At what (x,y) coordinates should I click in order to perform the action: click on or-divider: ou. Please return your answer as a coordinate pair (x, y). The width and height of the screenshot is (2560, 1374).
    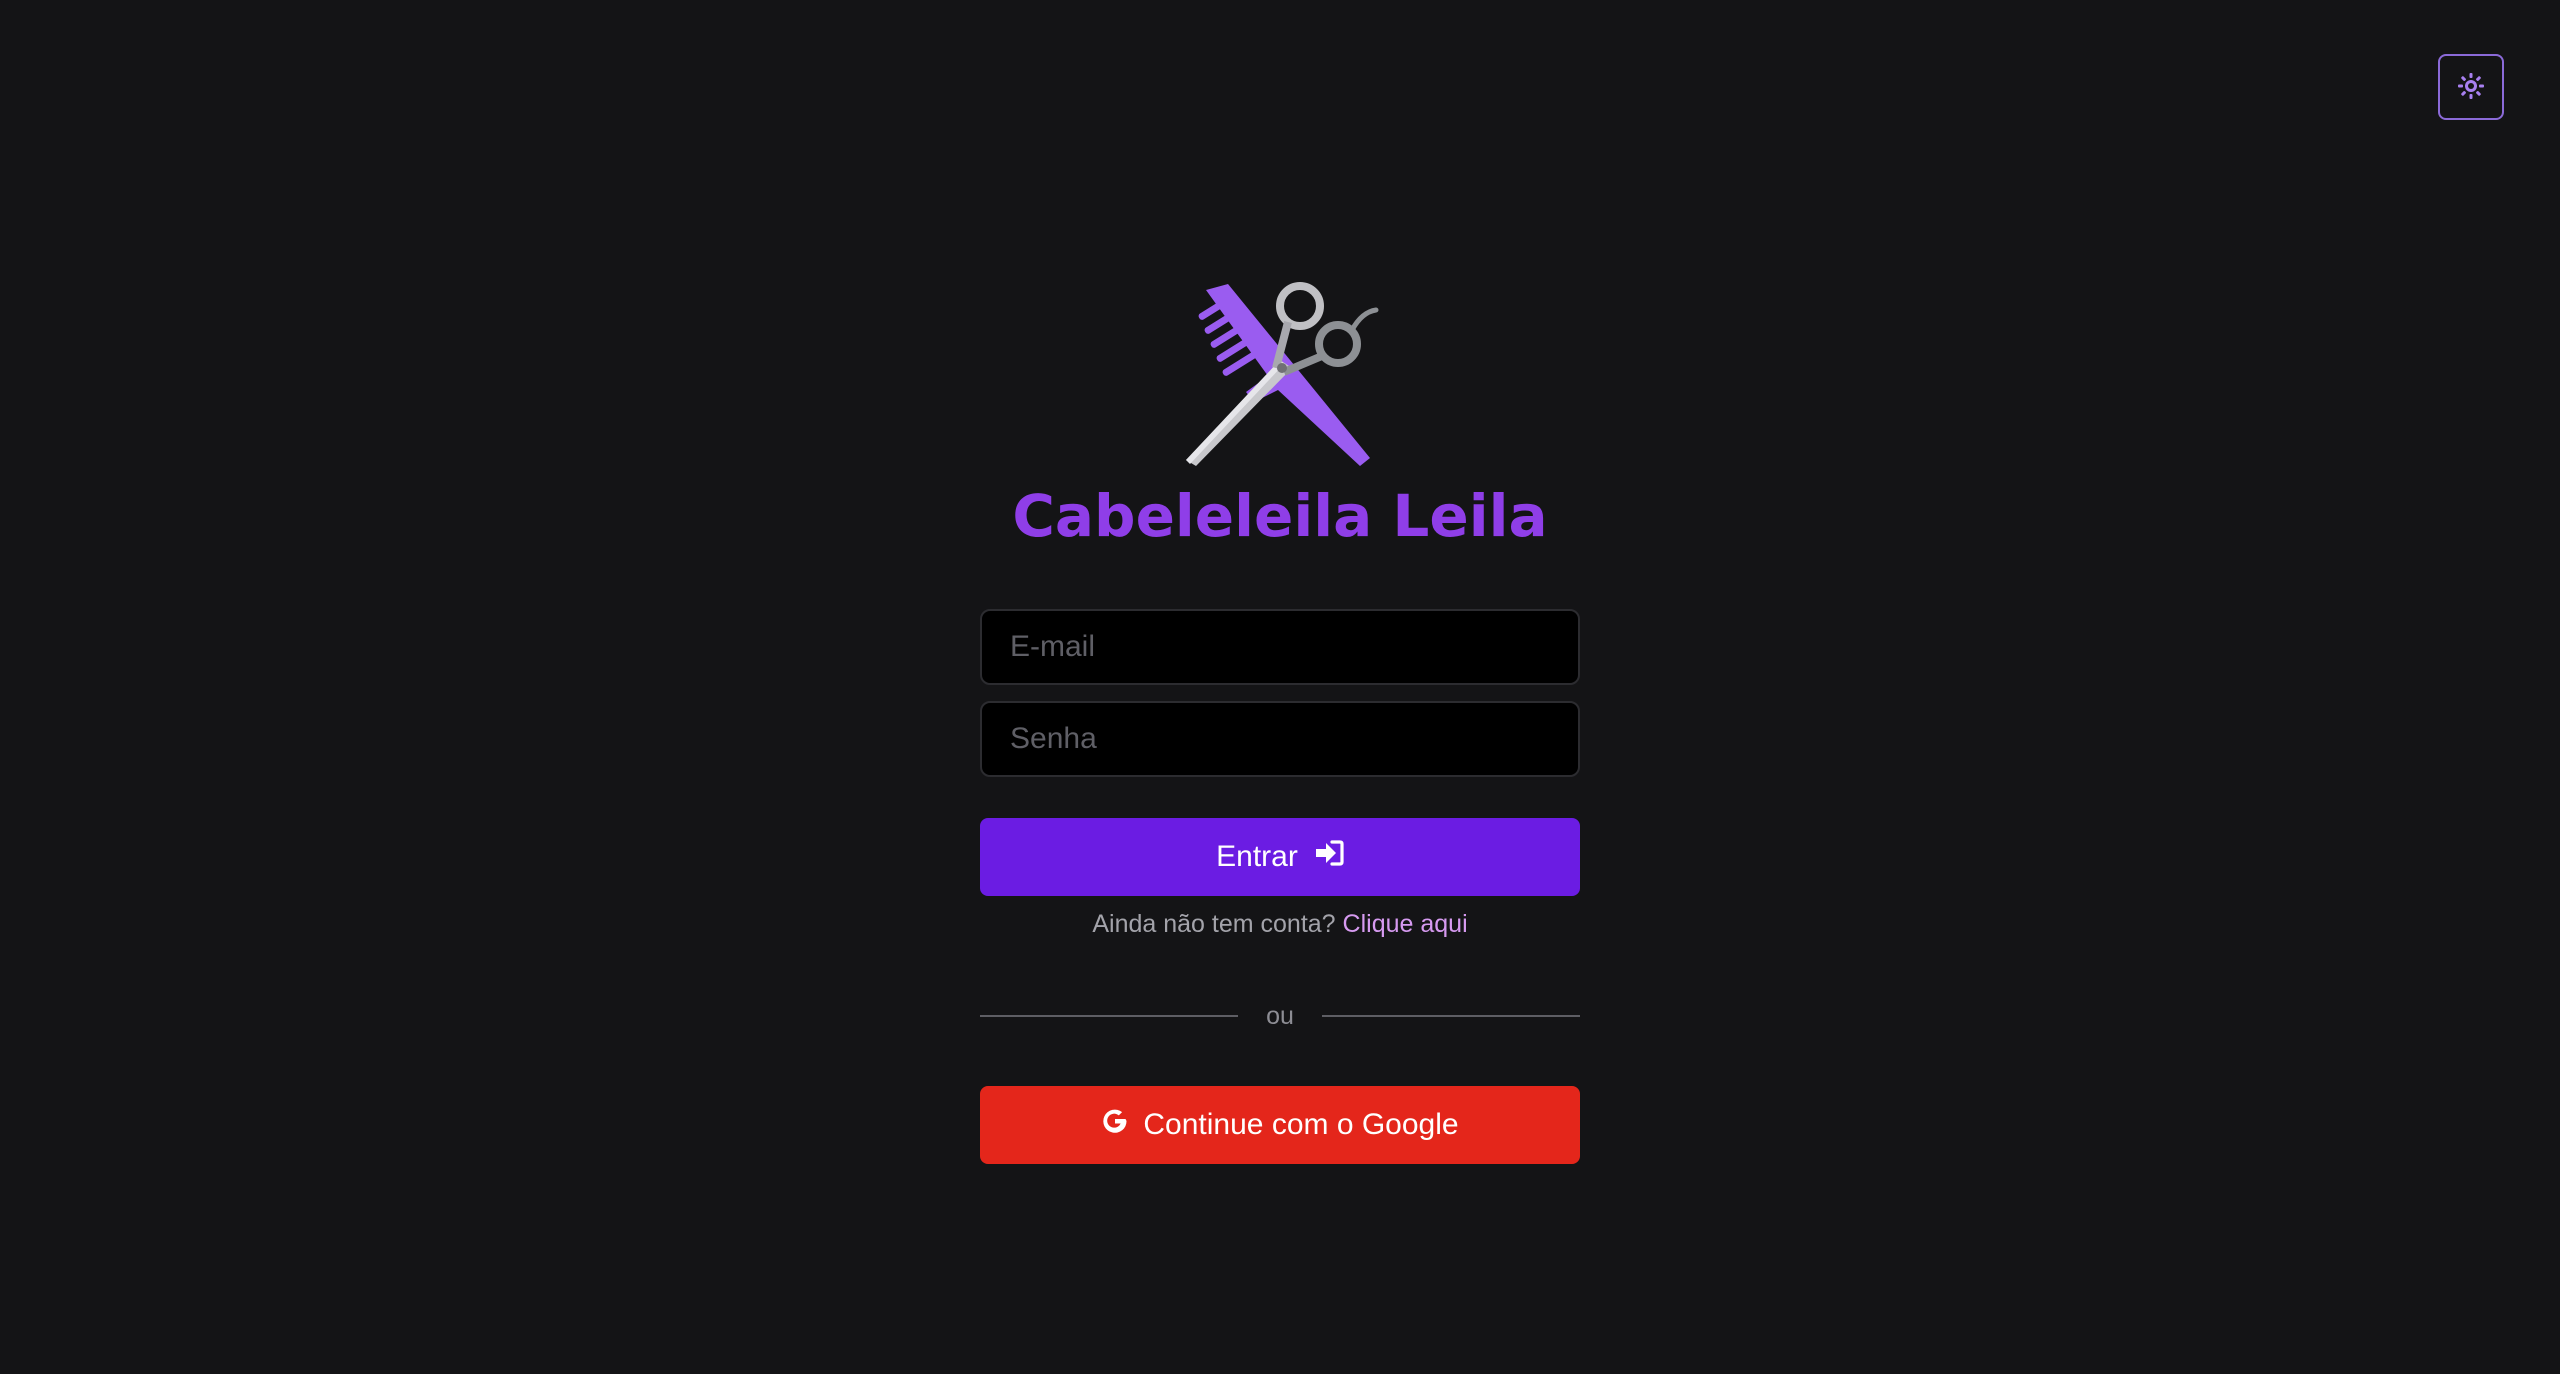
    Looking at the image, I should click on (1280, 1016).